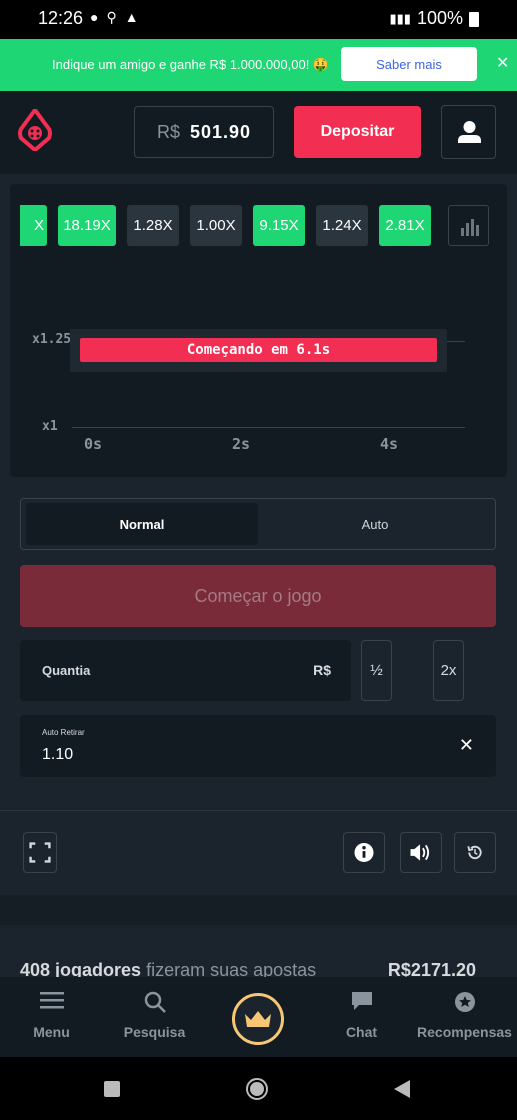  I want to click on facebook-icon: ●, so click(94, 17).